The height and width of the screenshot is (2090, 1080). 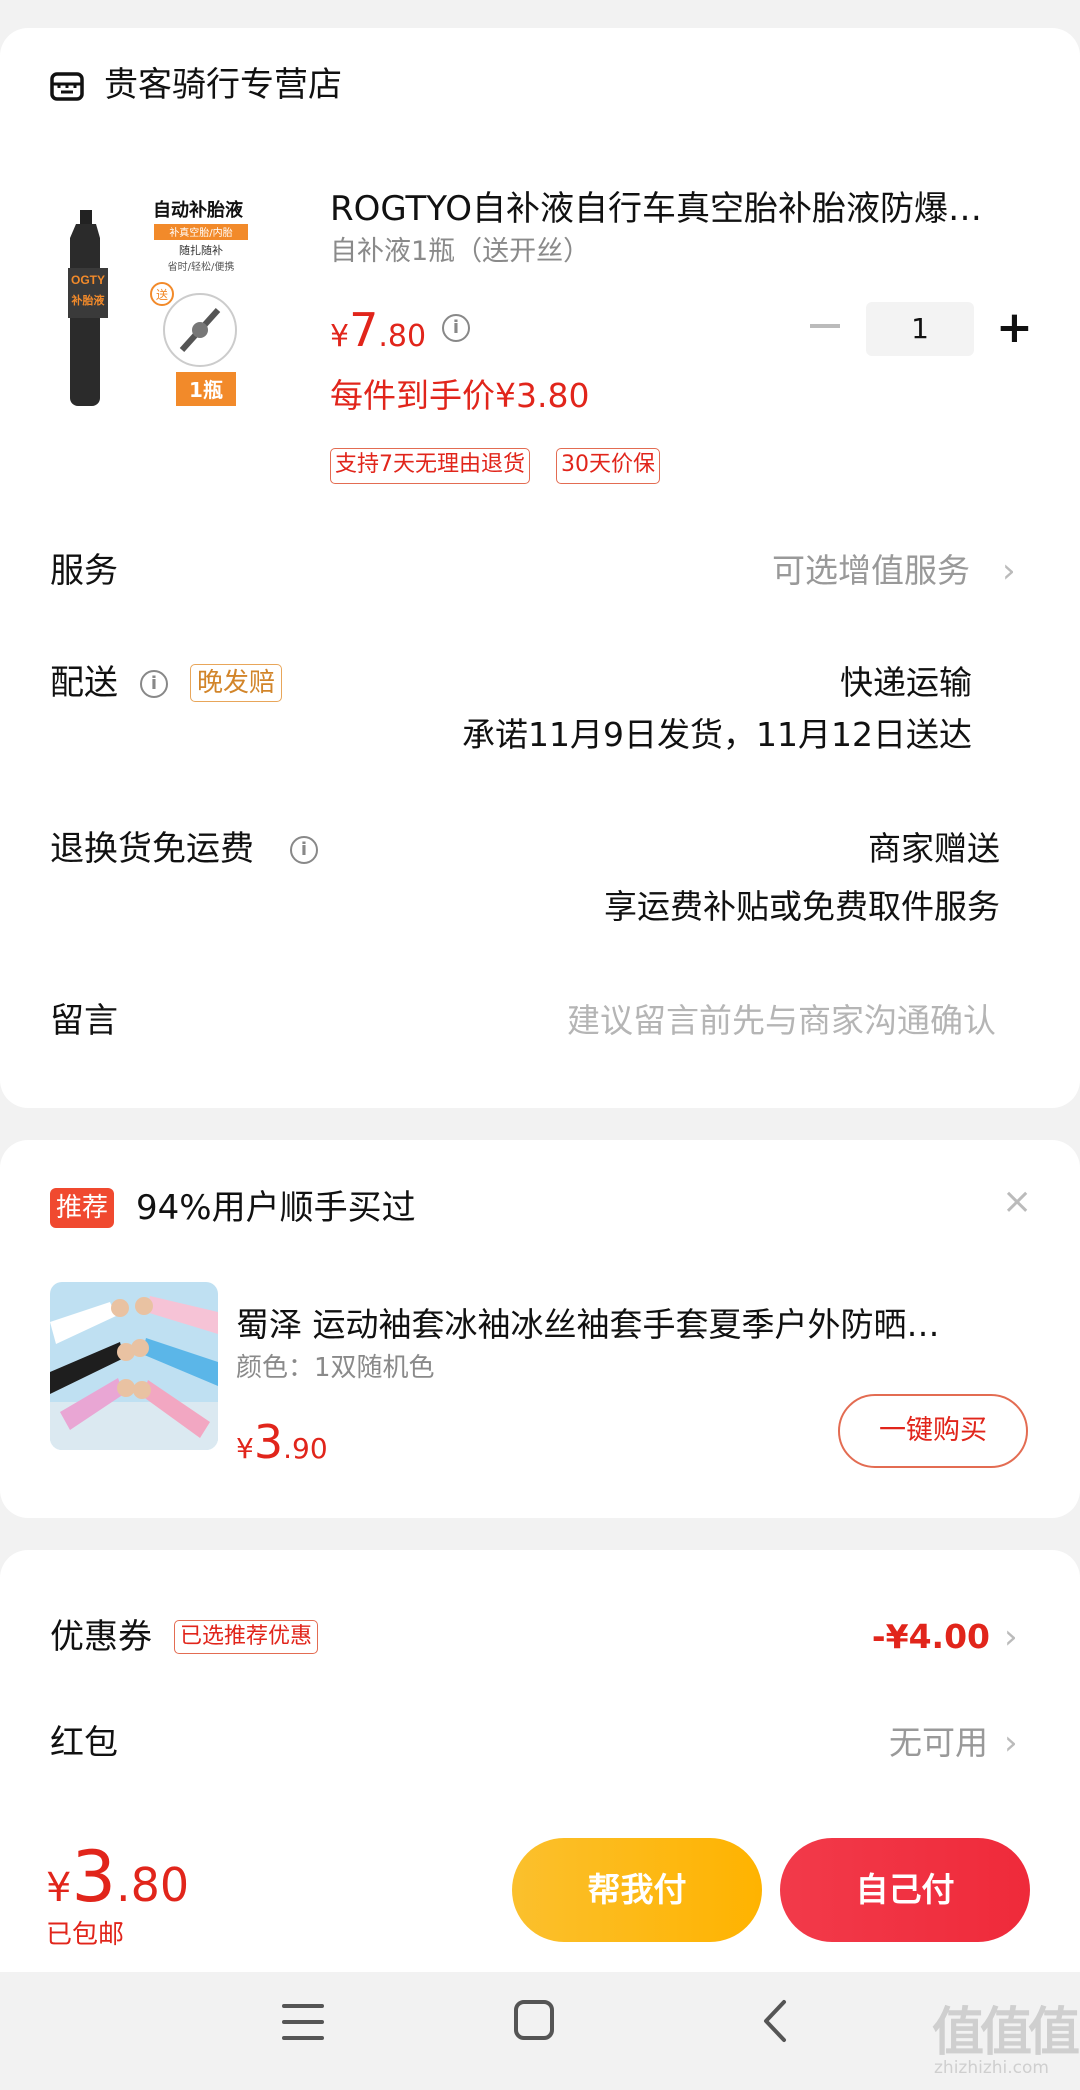 What do you see at coordinates (933, 1431) in the screenshot?
I see `one-click-buy-button: 一键购买` at bounding box center [933, 1431].